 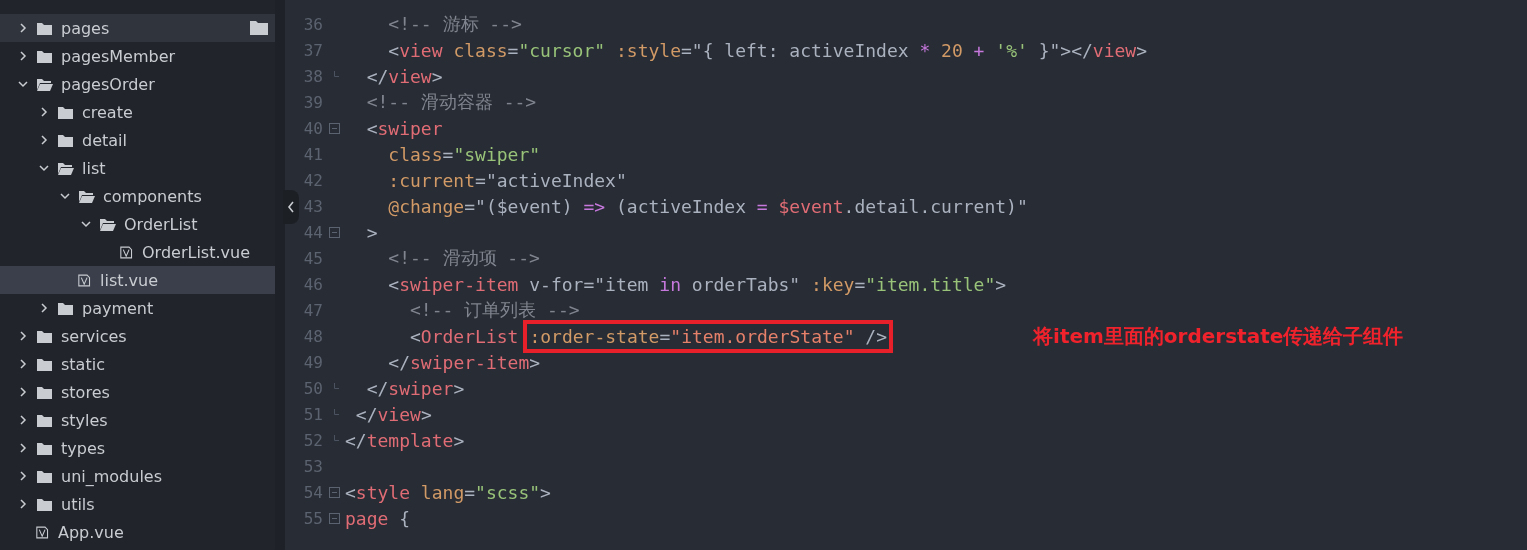 What do you see at coordinates (312, 76) in the screenshot?
I see `line-number: 38` at bounding box center [312, 76].